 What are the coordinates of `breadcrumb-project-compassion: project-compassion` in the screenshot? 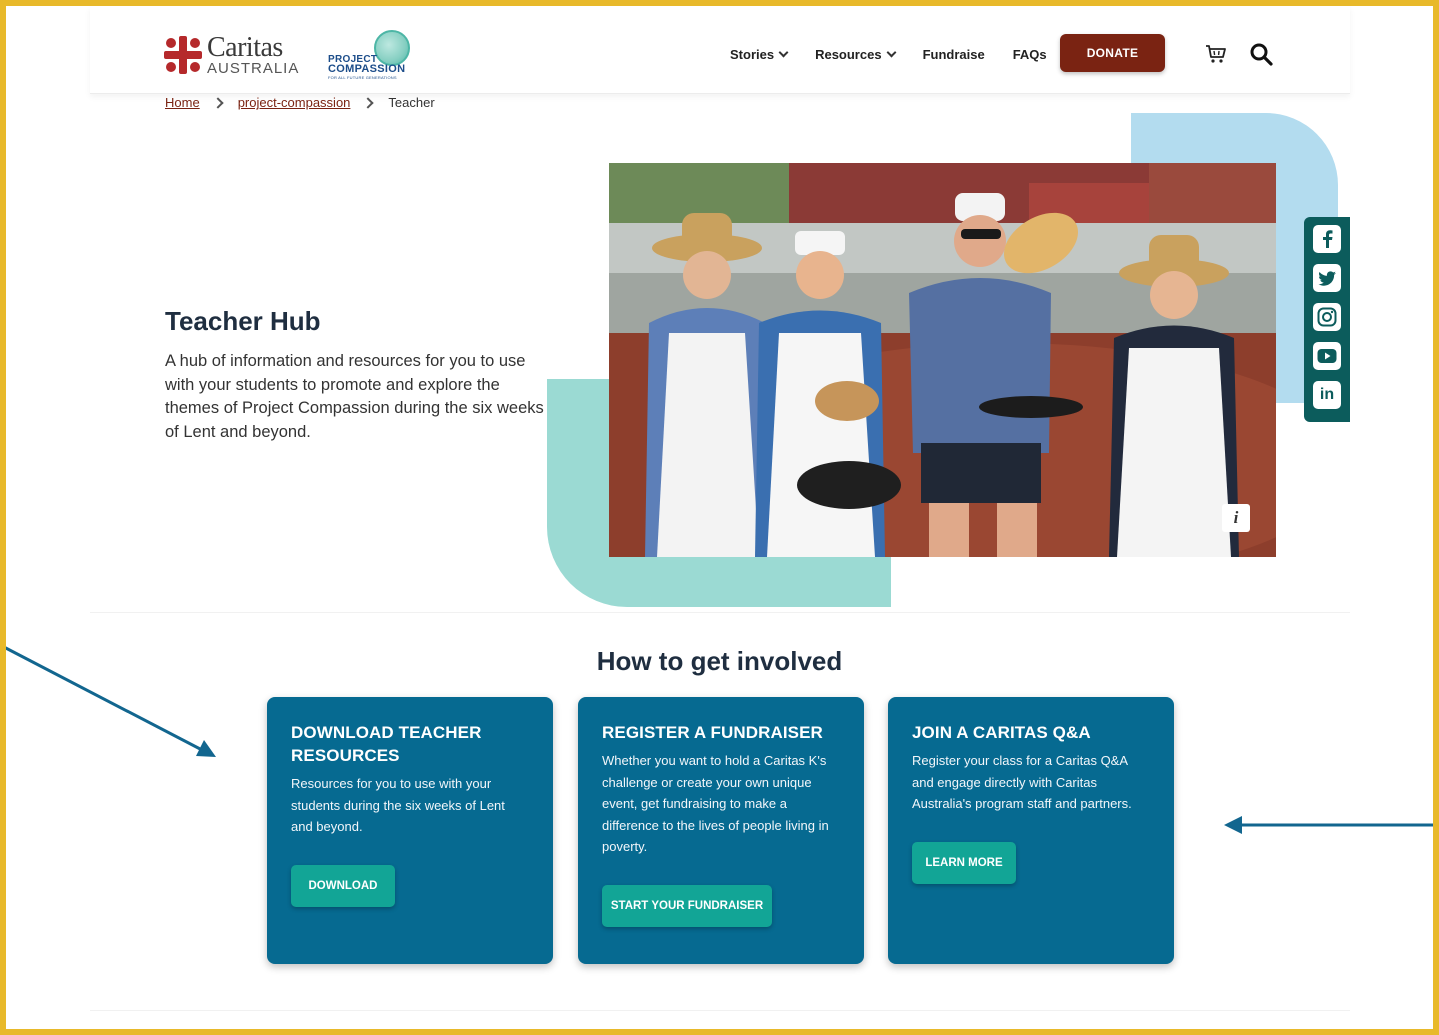 It's located at (294, 102).